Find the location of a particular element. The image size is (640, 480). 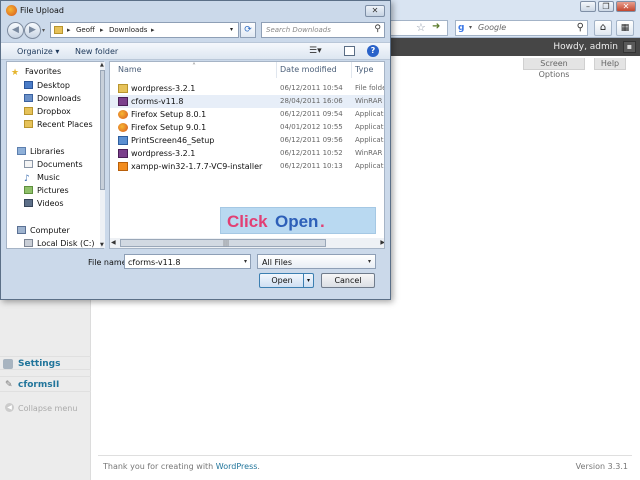

documents-icon is located at coordinates (28, 164).